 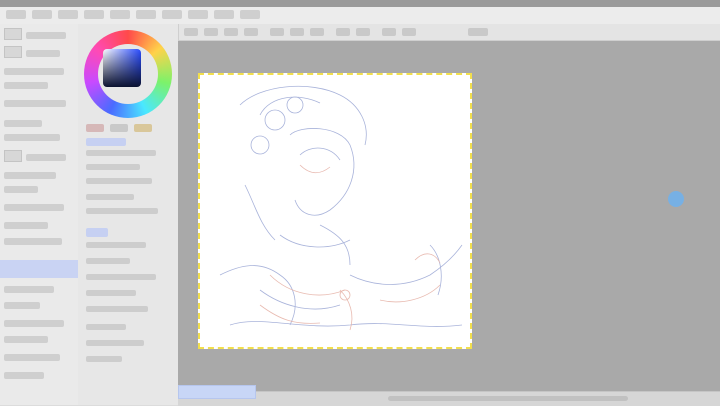 What do you see at coordinates (16, 14) in the screenshot?
I see `menu-file` at bounding box center [16, 14].